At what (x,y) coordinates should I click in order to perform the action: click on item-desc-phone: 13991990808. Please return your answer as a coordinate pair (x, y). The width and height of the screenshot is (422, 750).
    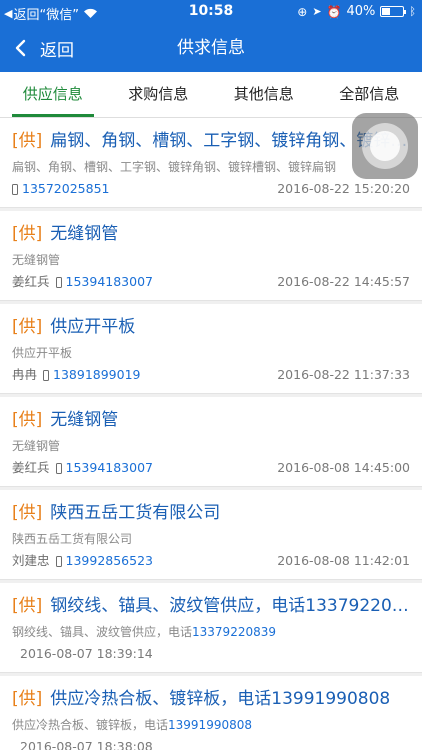
    Looking at the image, I should click on (210, 725).